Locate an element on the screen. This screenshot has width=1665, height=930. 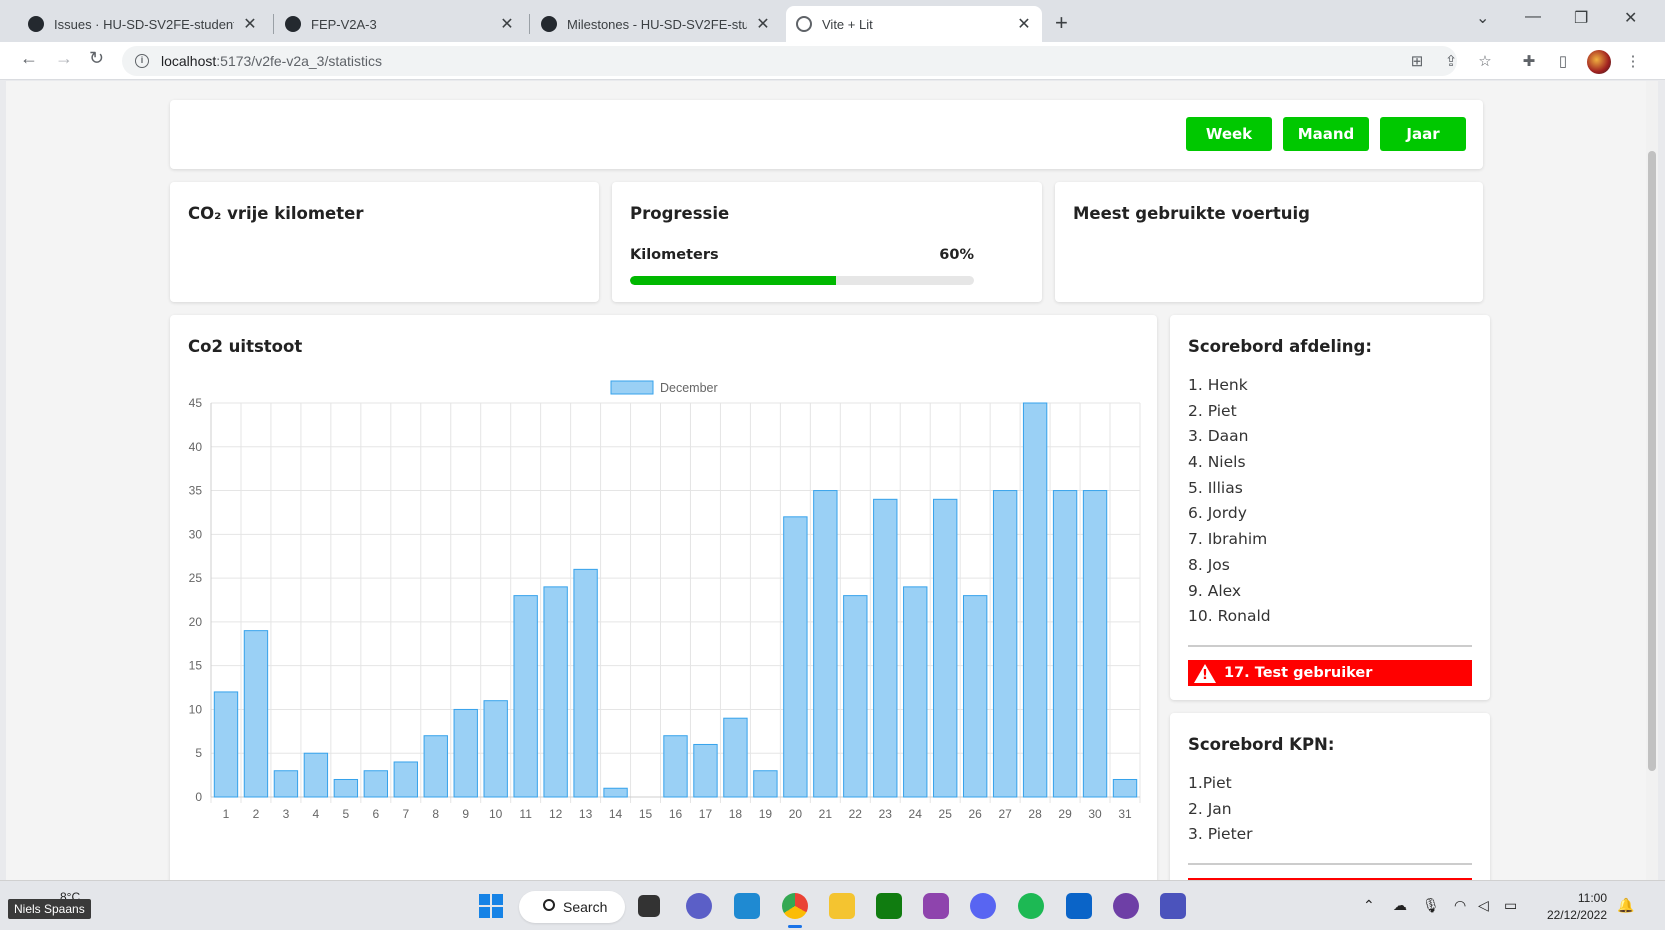
taskbar-search: Search is located at coordinates (572, 907).